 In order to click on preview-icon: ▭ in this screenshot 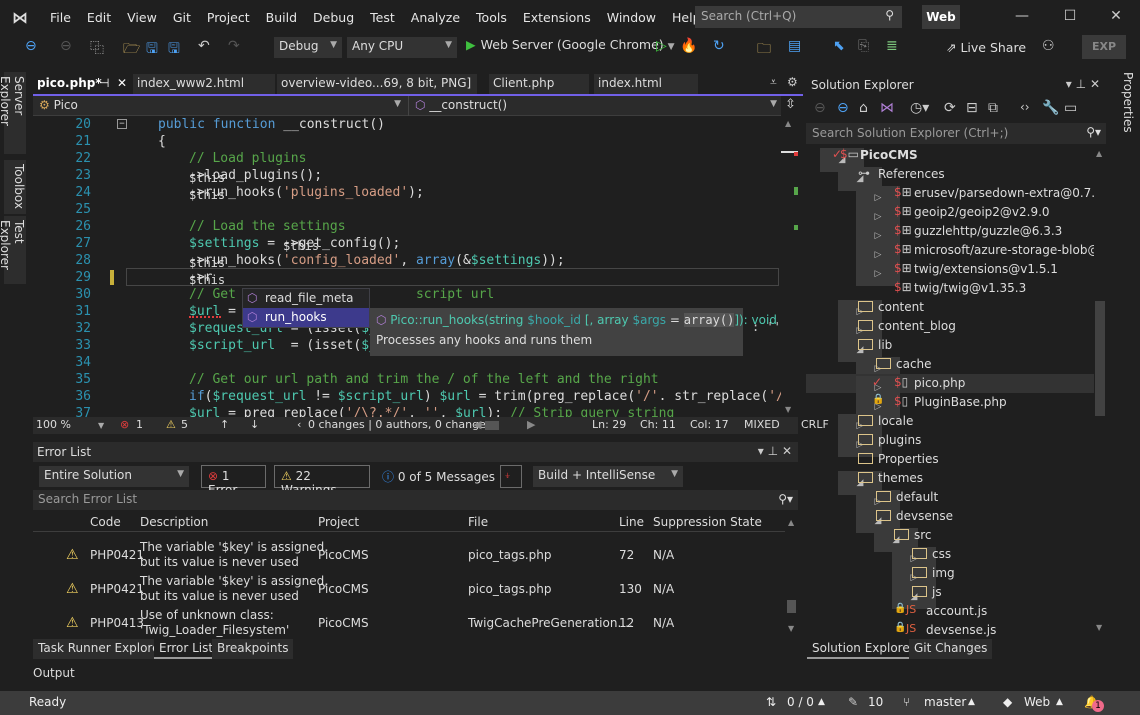, I will do `click(1070, 108)`.